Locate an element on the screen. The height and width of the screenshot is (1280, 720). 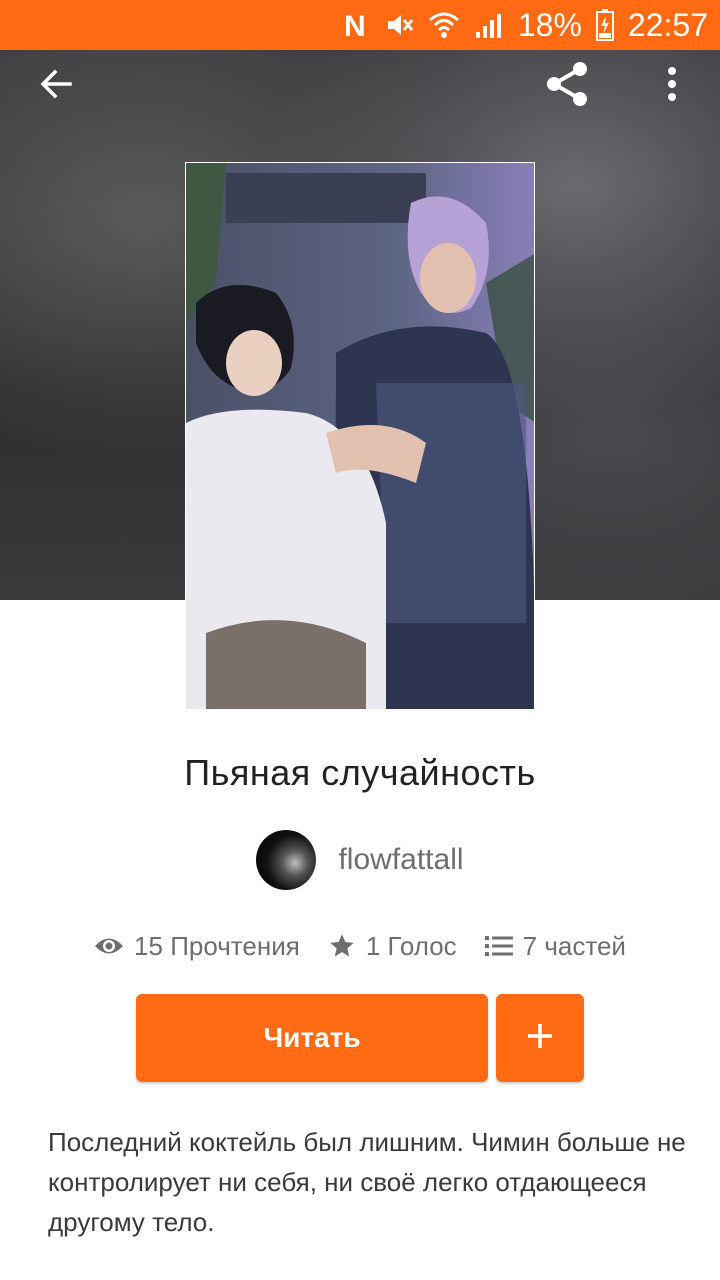
share-button is located at coordinates (567, 86).